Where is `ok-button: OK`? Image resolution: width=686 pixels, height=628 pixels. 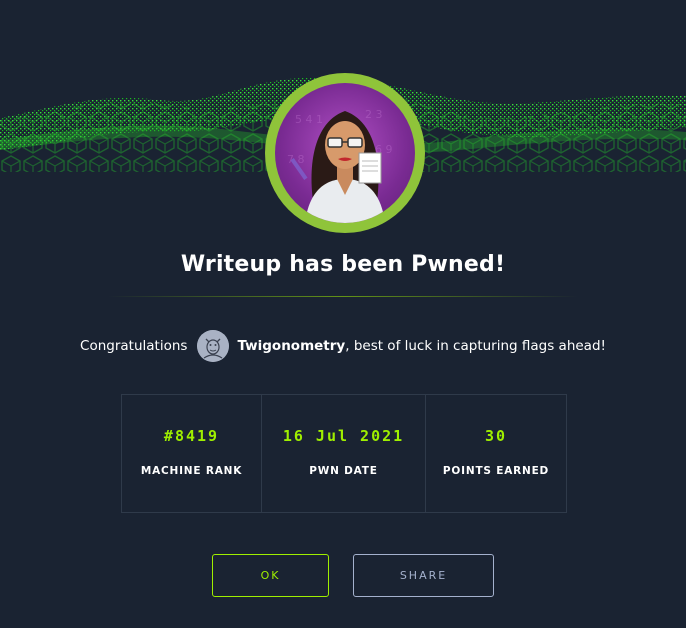
ok-button: OK is located at coordinates (270, 575).